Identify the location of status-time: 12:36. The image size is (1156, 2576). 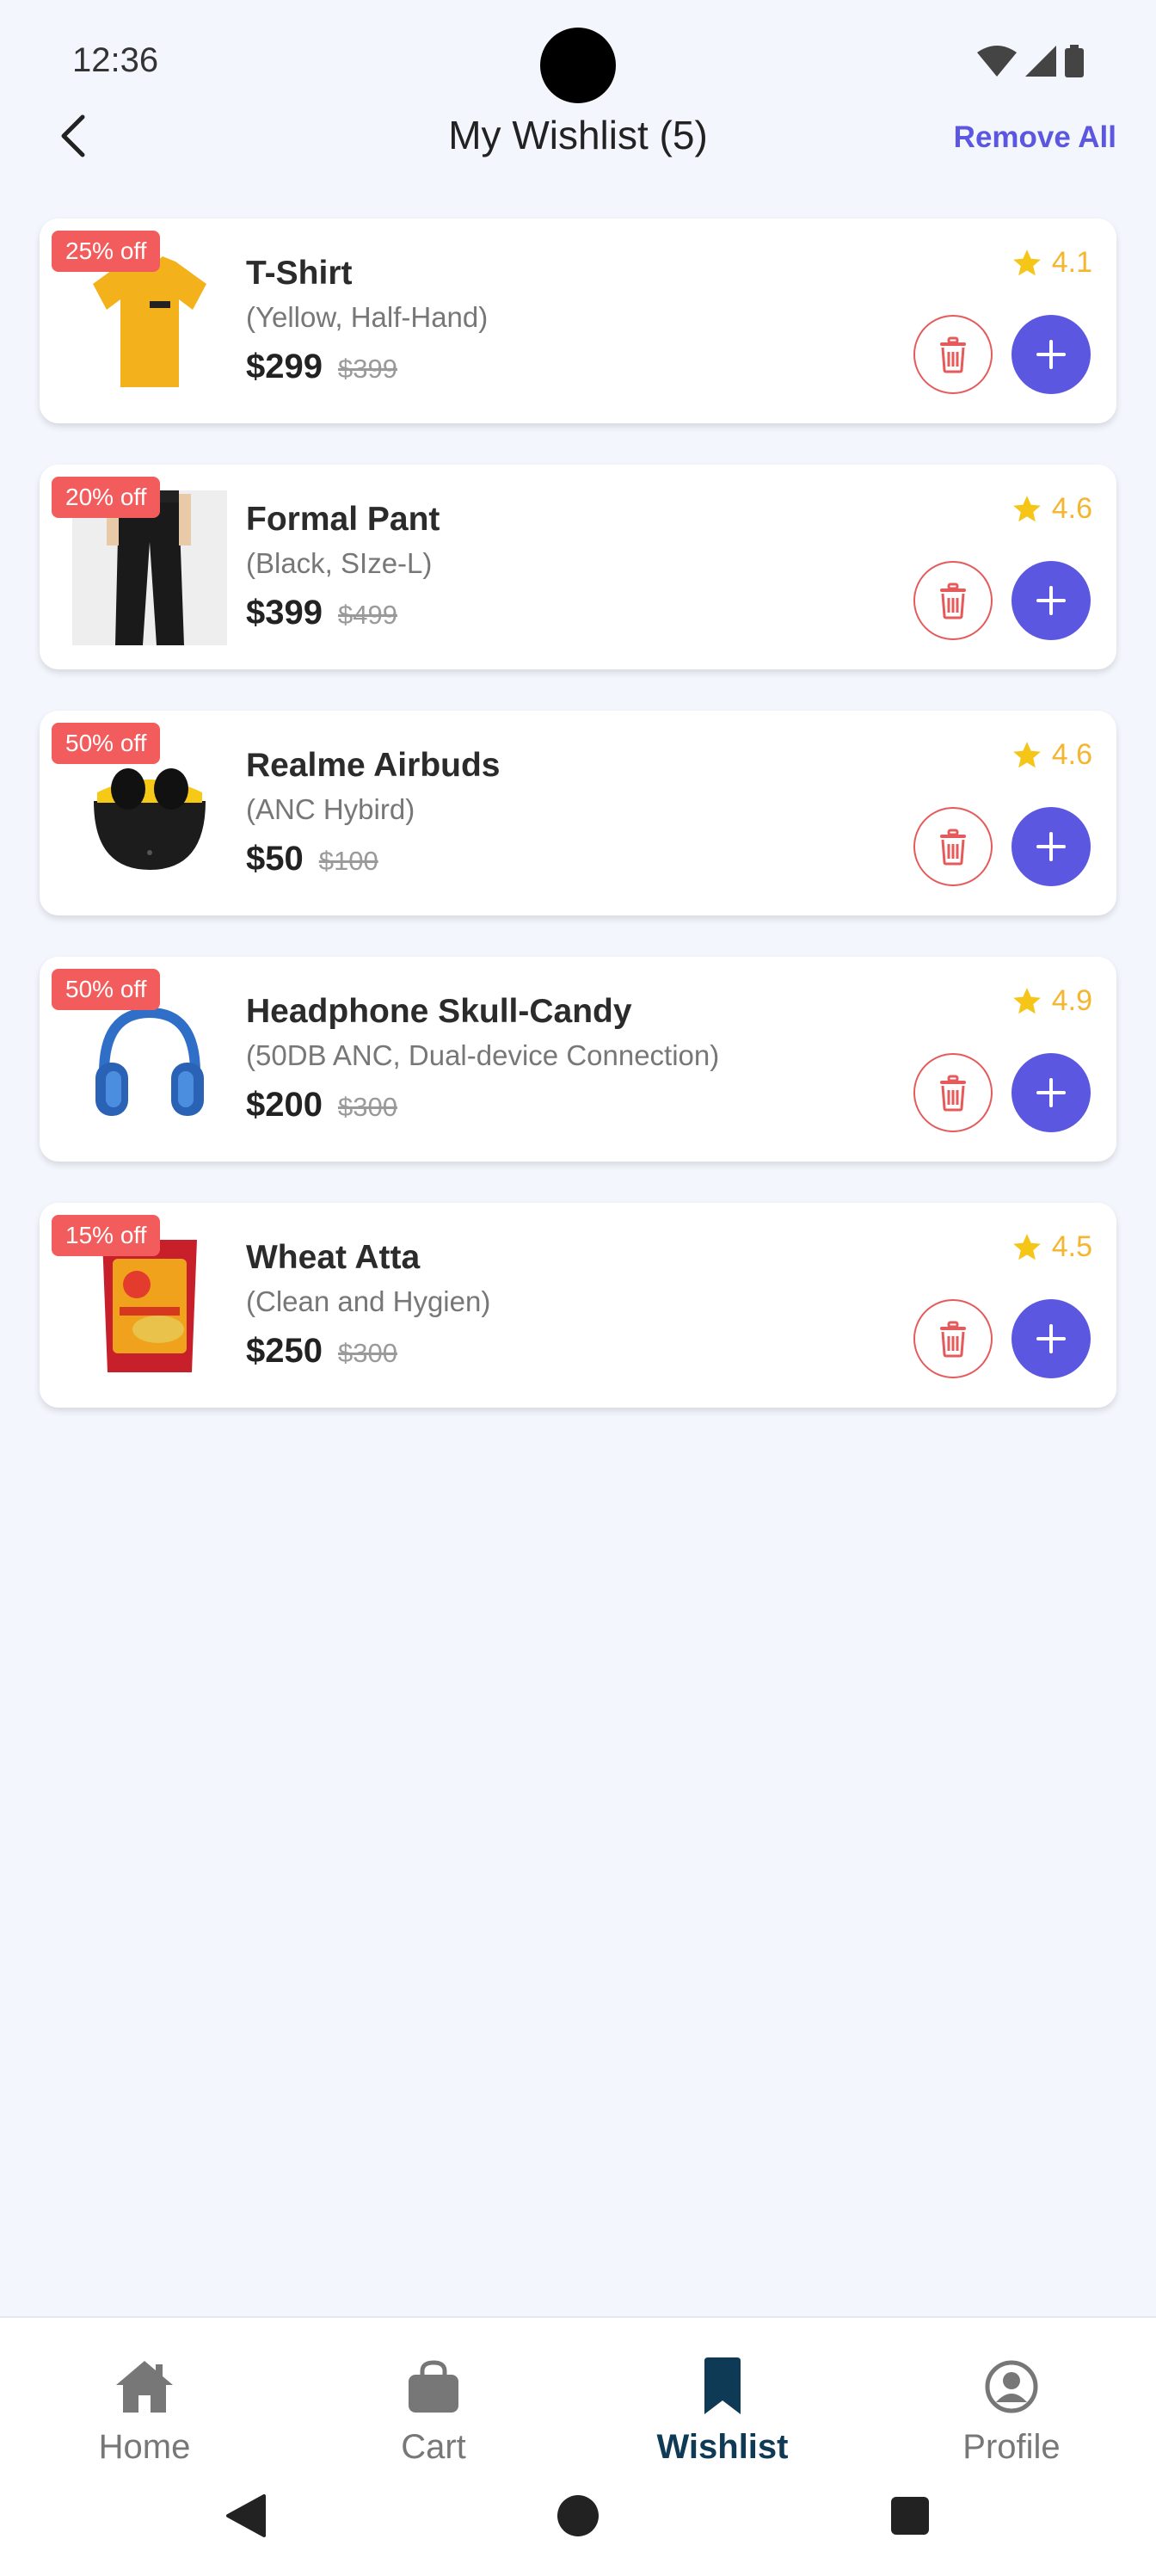
(116, 60).